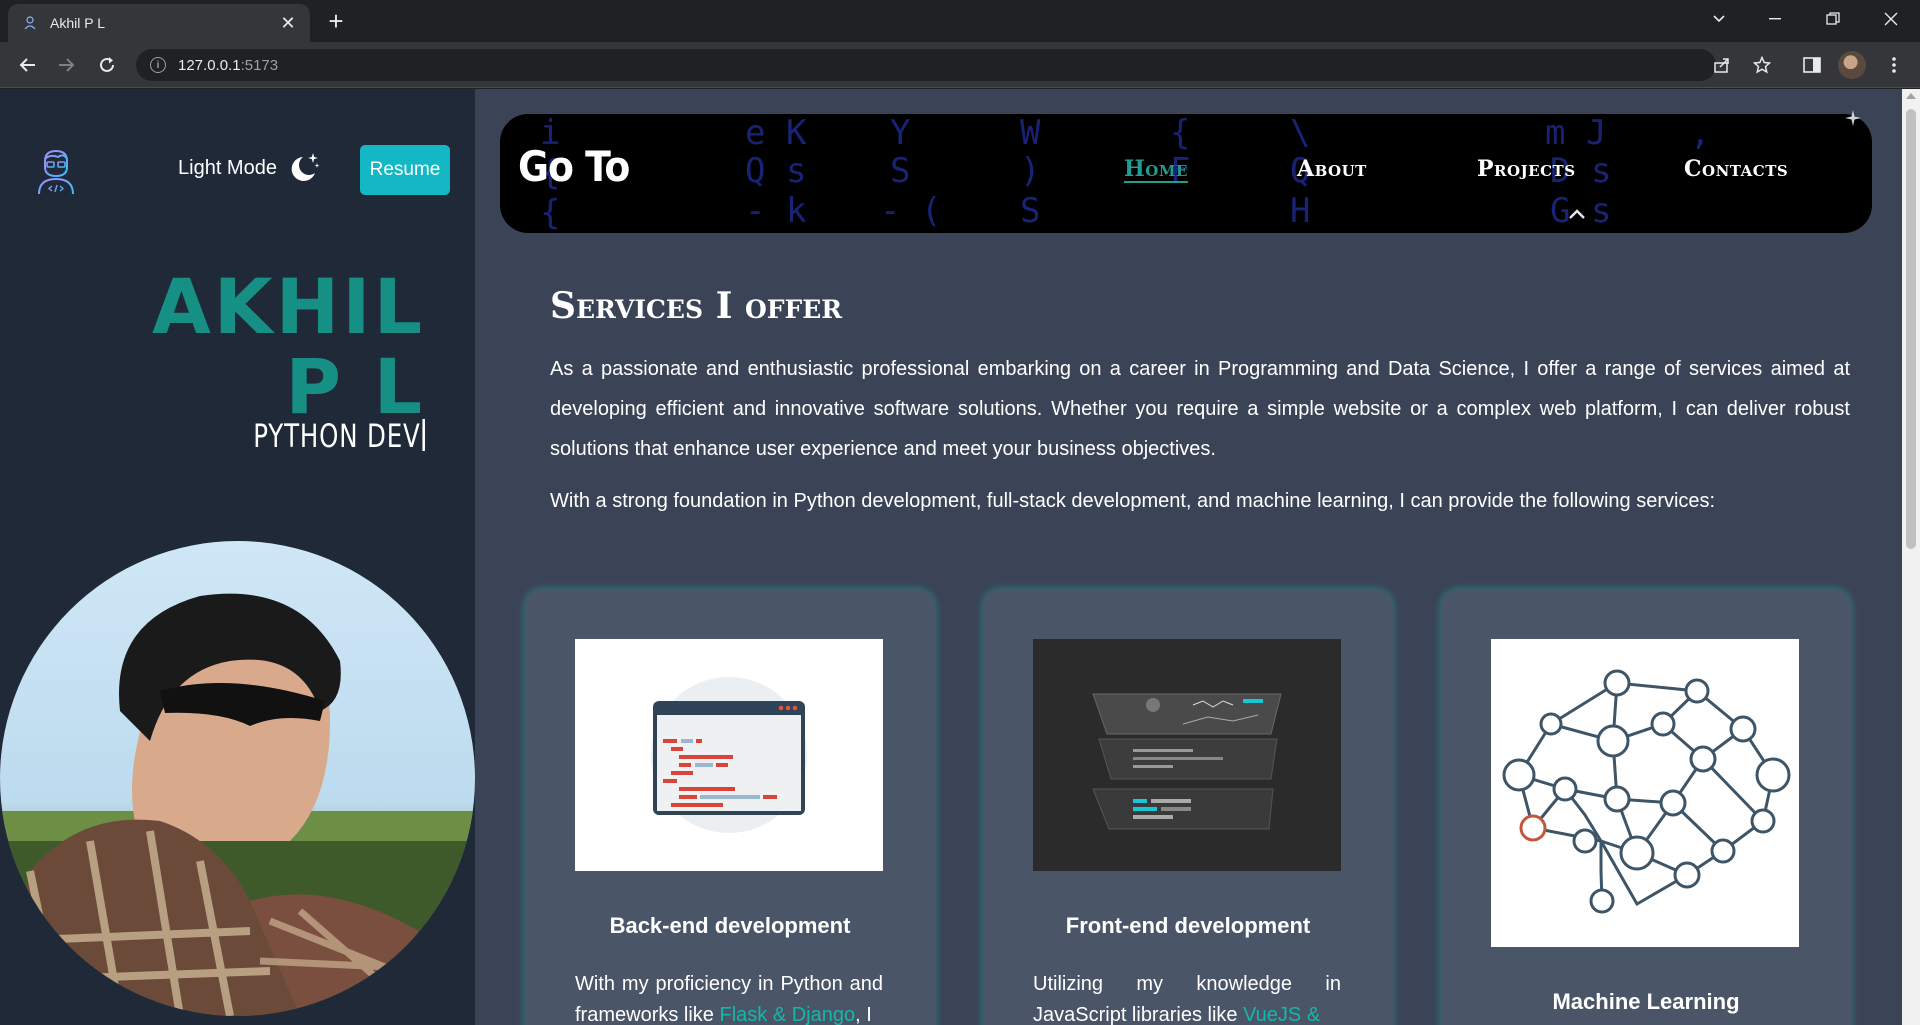 The height and width of the screenshot is (1025, 1920). Describe the element at coordinates (423, 435) in the screenshot. I see `typing-caret` at that location.